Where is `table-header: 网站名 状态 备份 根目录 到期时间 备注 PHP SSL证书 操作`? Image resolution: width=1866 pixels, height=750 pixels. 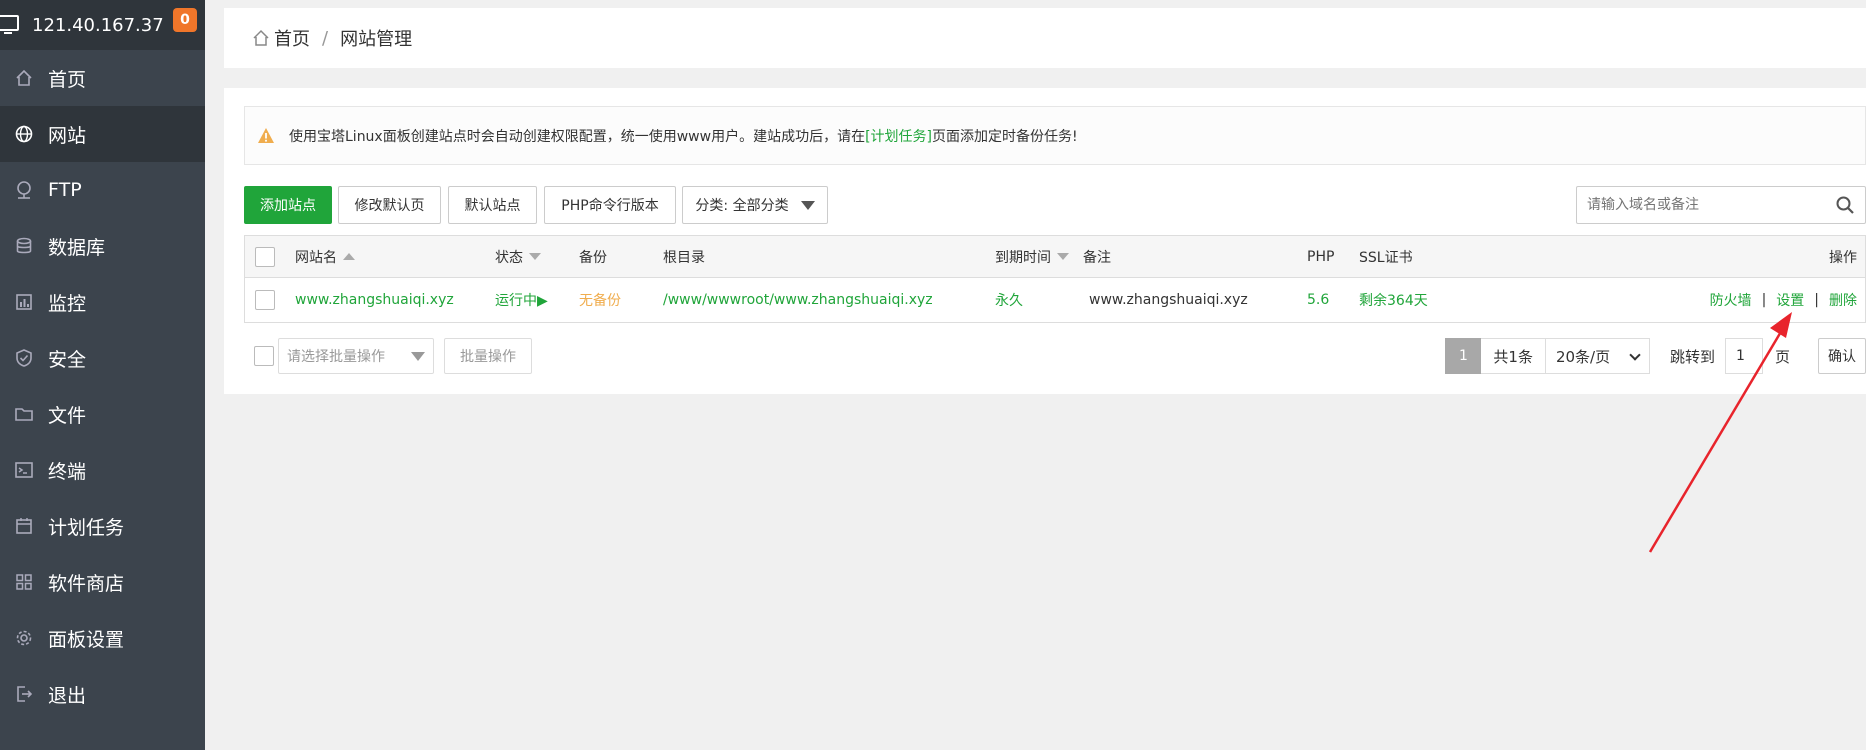
table-header: 网站名 状态 备份 根目录 到期时间 备注 PHP SSL证书 操作 is located at coordinates (1055, 257).